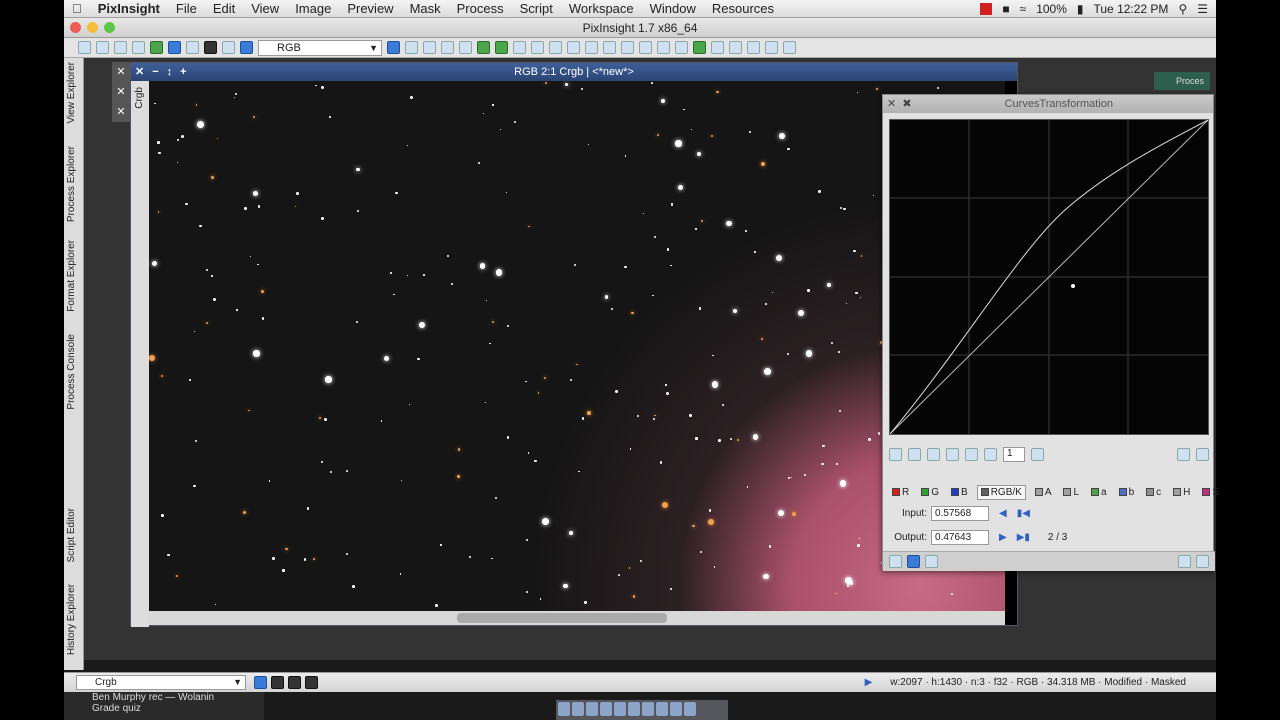 This screenshot has width=1280, height=720. Describe the element at coordinates (320, 47) in the screenshot. I see `color-space-select: RGB ▼` at that location.